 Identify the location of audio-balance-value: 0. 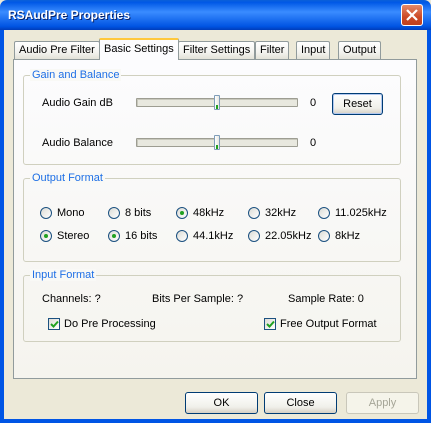
(313, 143).